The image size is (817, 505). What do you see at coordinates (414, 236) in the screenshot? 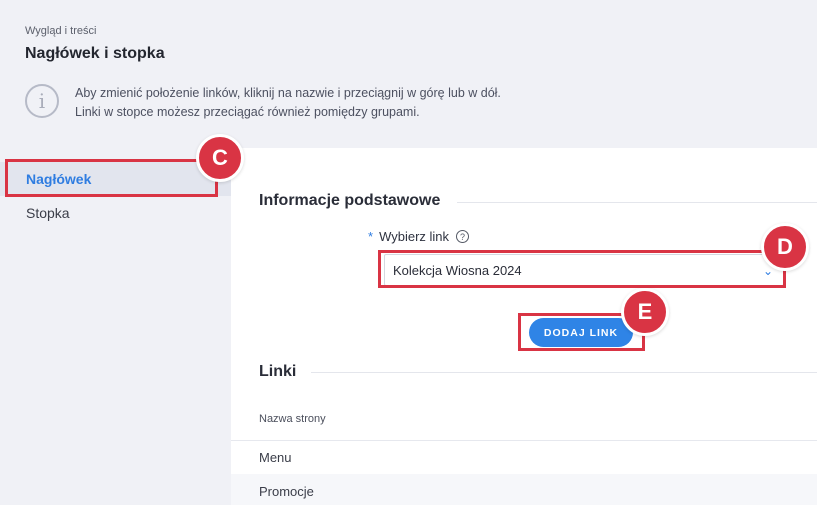
I see `field-label-text: Wybierz link` at bounding box center [414, 236].